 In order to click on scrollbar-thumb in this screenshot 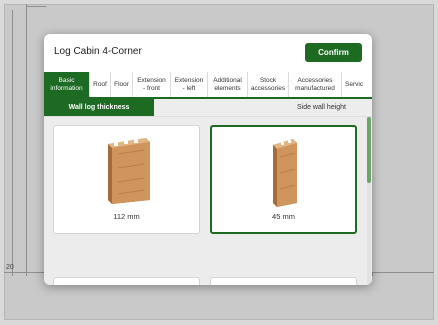, I will do `click(369, 150)`.